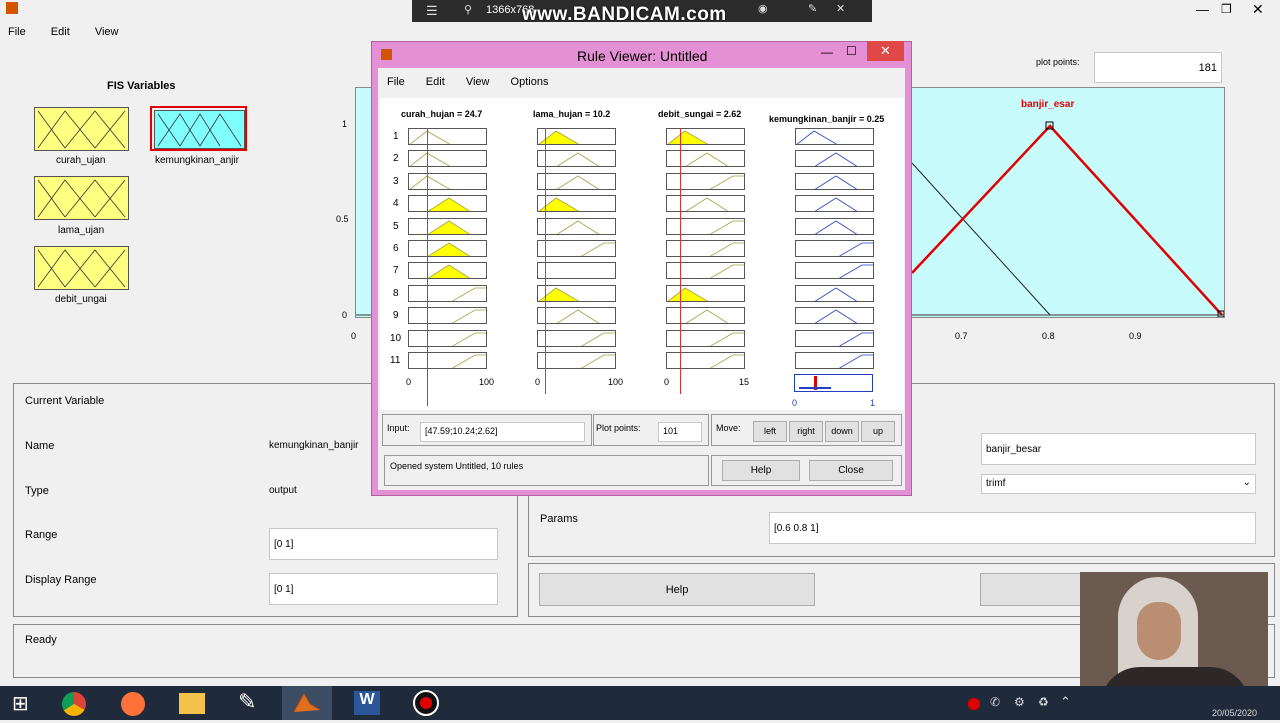 The width and height of the screenshot is (1280, 723). I want to click on menu-edit: Edit, so click(60, 32).